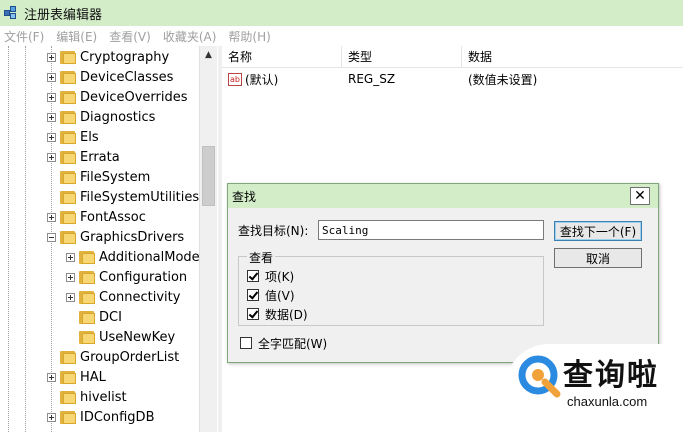 Image resolution: width=683 pixels, height=432 pixels. I want to click on keys-checkbox-row: 项(K), so click(270, 276).